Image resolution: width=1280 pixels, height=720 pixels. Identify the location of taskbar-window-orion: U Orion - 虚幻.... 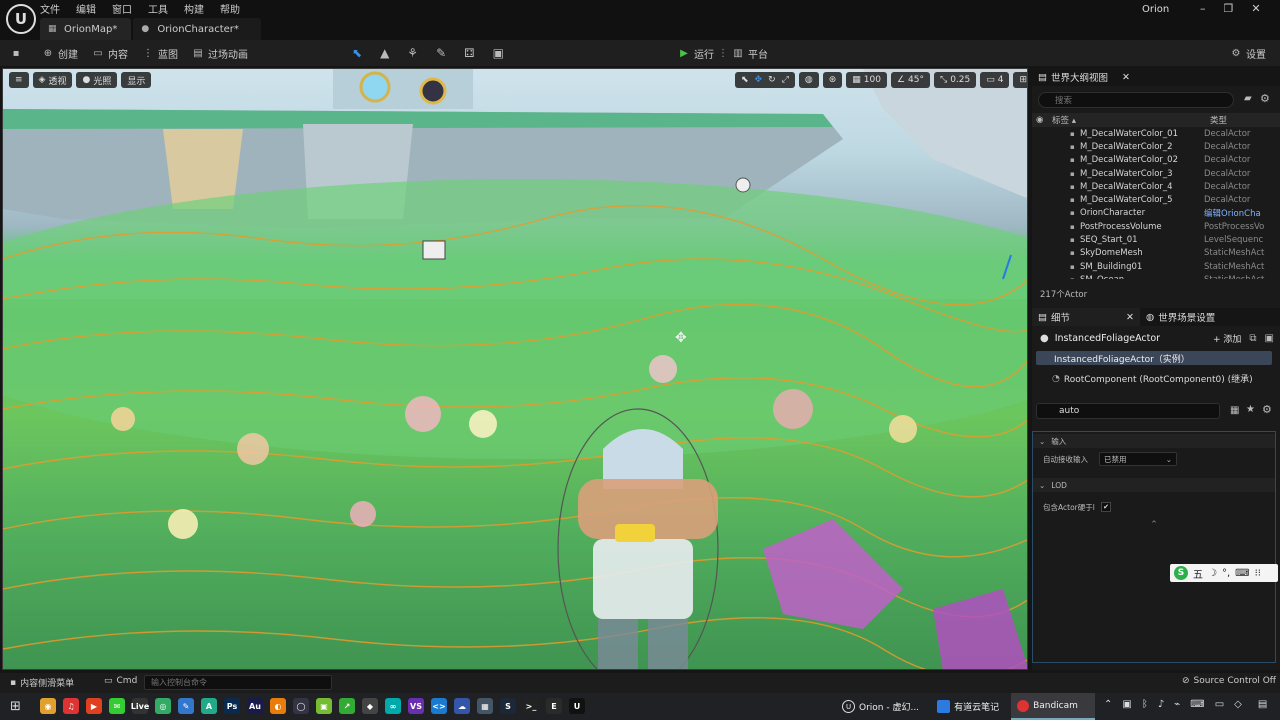
(880, 706).